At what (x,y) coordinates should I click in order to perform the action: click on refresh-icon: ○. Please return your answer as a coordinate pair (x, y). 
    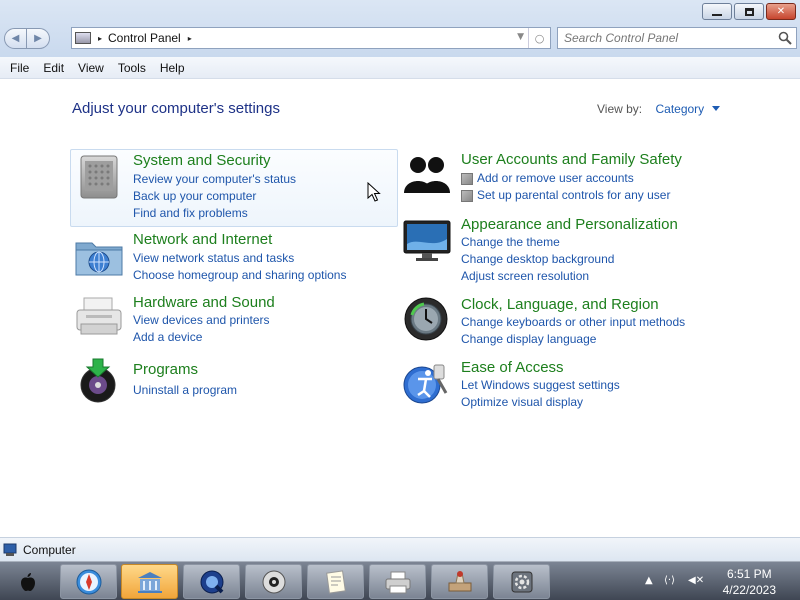
    Looking at the image, I should click on (539, 38).